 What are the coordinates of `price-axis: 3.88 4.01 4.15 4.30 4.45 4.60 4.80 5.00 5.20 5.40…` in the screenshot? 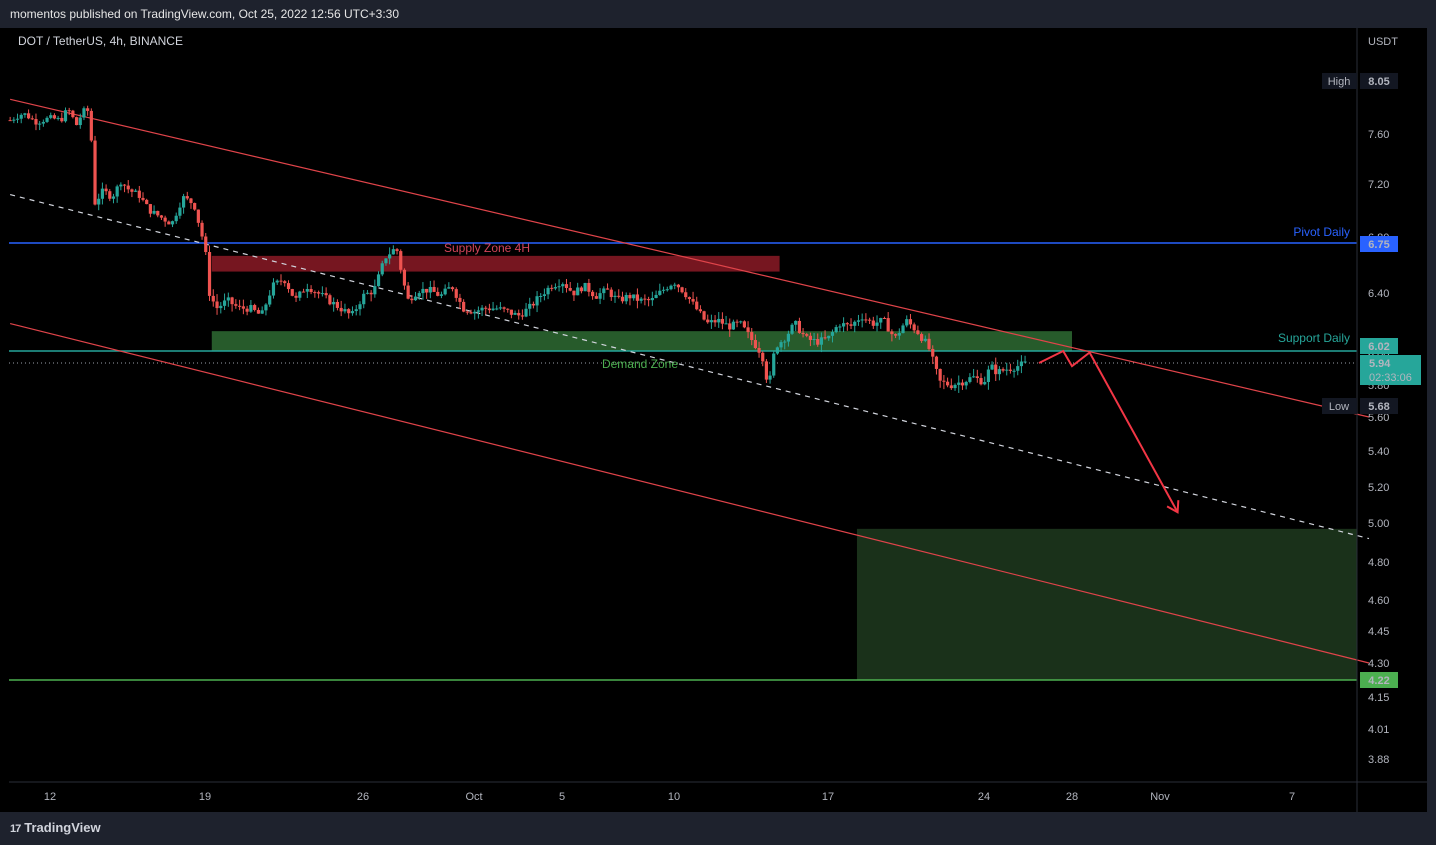 It's located at (1378, 421).